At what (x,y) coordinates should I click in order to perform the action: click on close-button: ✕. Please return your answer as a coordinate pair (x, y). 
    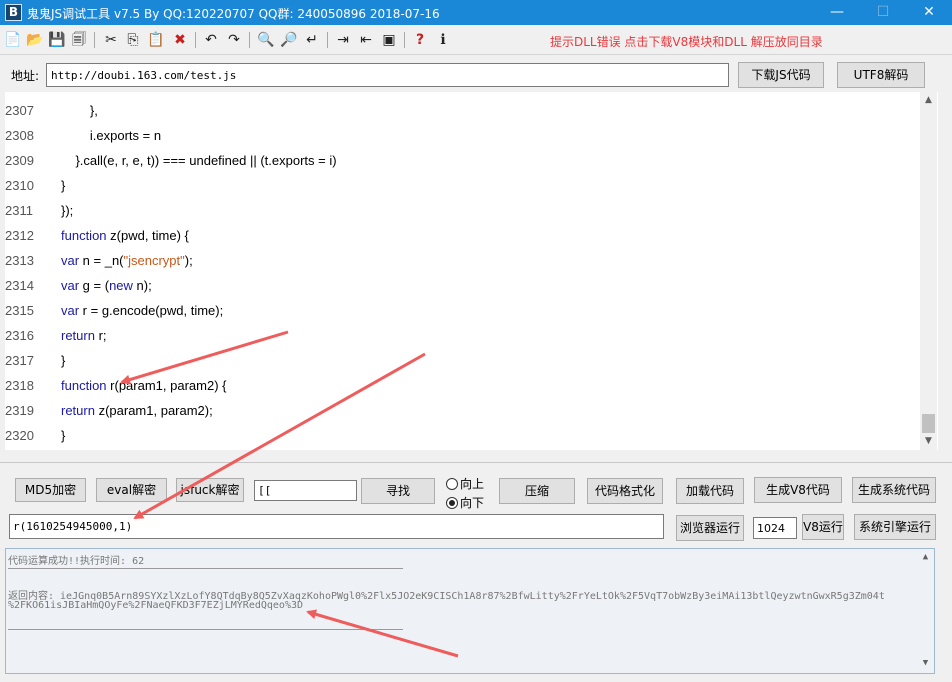
    Looking at the image, I should click on (929, 12).